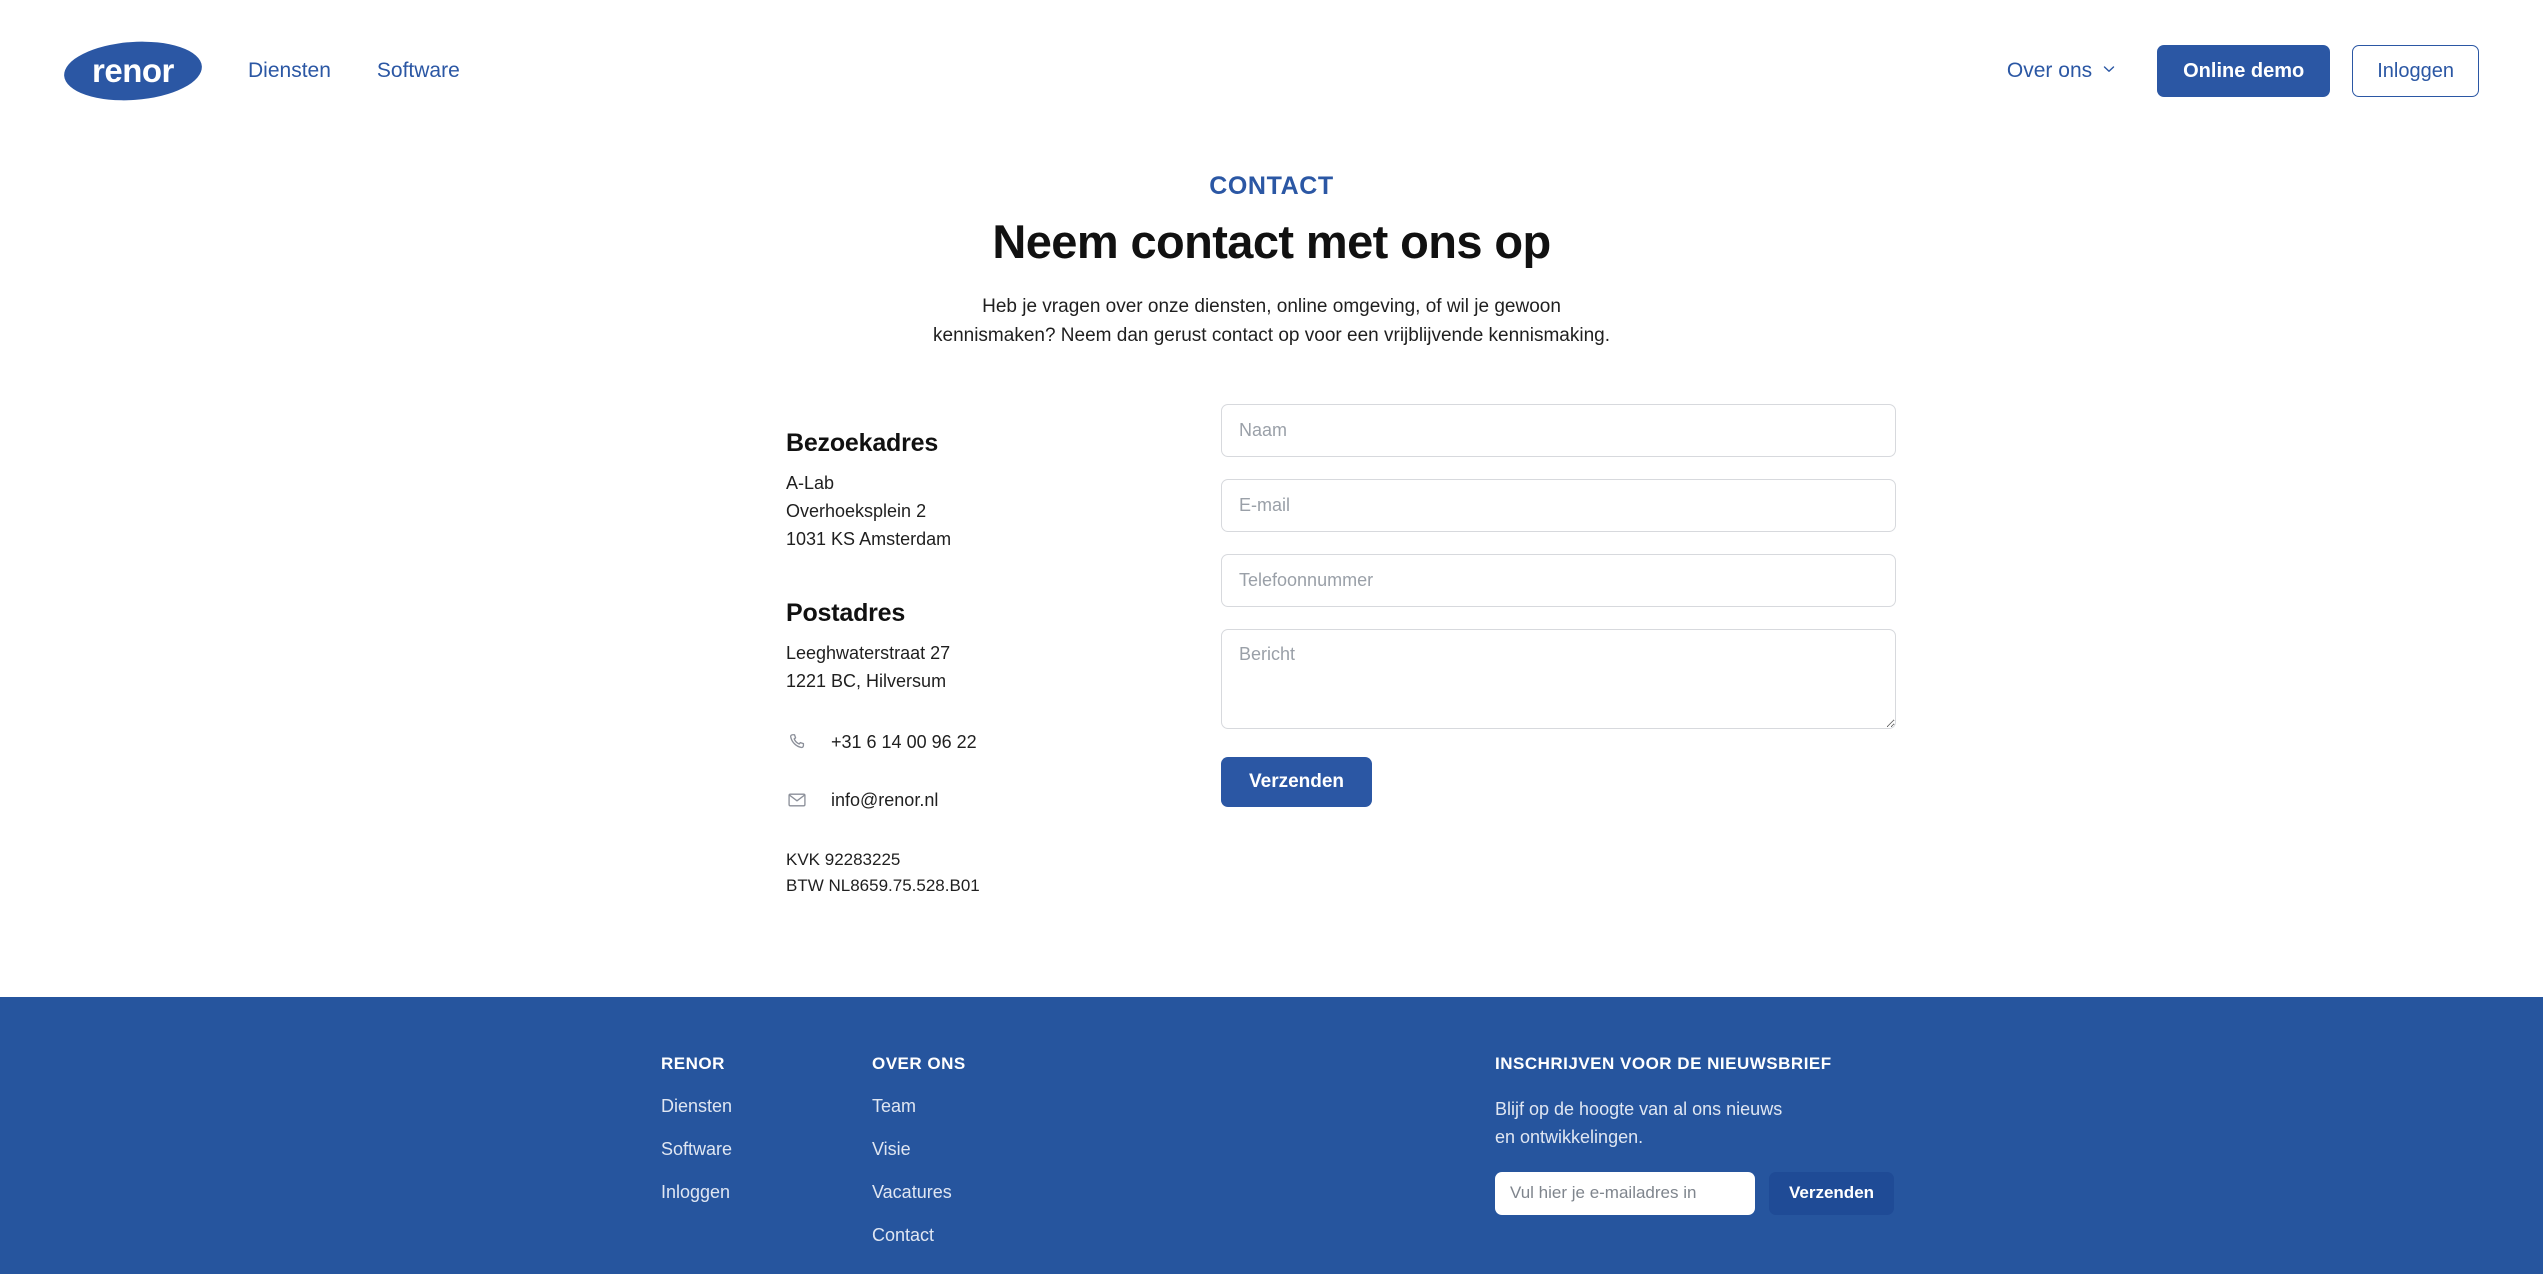  What do you see at coordinates (2049, 70) in the screenshot?
I see `nav-dropdown-label: Over ons` at bounding box center [2049, 70].